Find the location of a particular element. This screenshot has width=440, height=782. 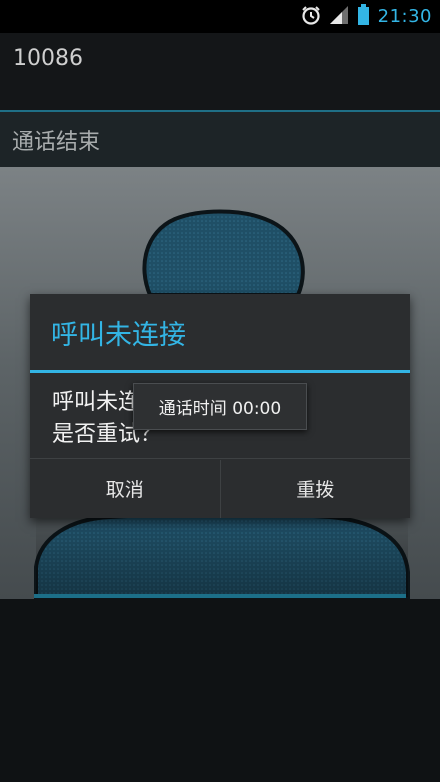

dialog-title: 呼叫未连接 is located at coordinates (118, 335).